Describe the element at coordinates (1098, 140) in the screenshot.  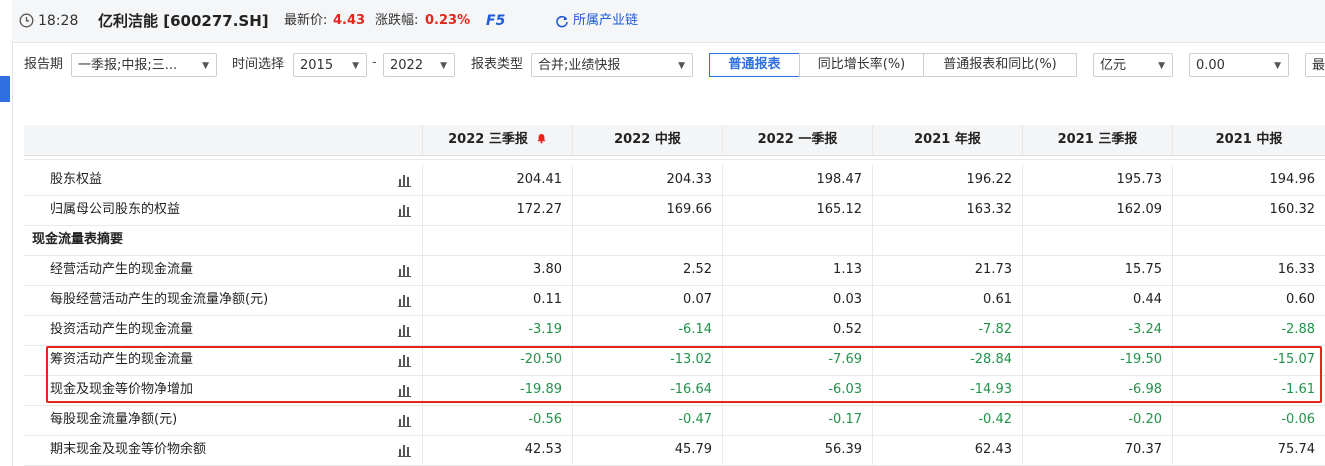
I see `column-header: 2021 三季报` at that location.